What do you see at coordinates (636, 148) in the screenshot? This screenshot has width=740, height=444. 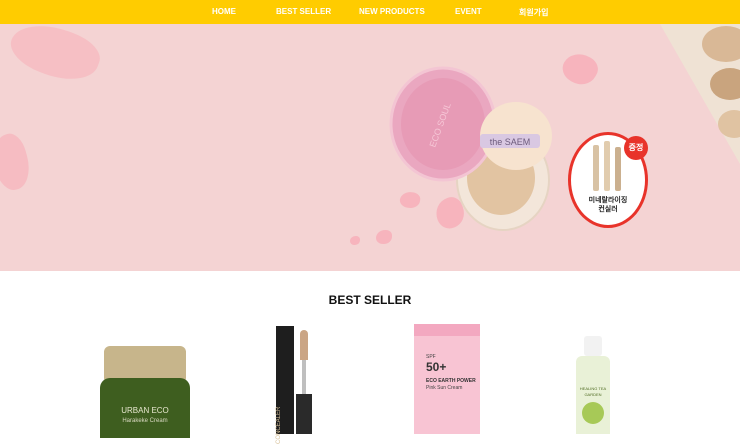 I see `gift-badge: 증정` at bounding box center [636, 148].